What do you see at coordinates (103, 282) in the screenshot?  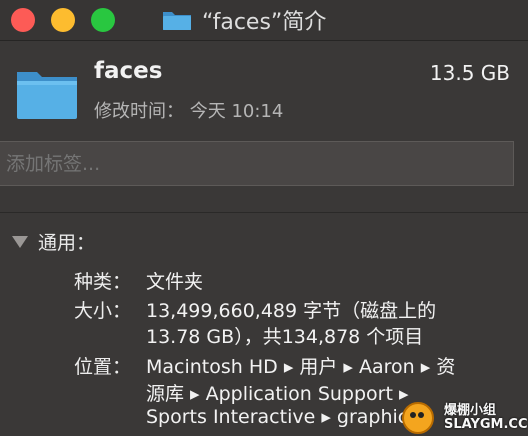 I see `kind-label: 种类：` at bounding box center [103, 282].